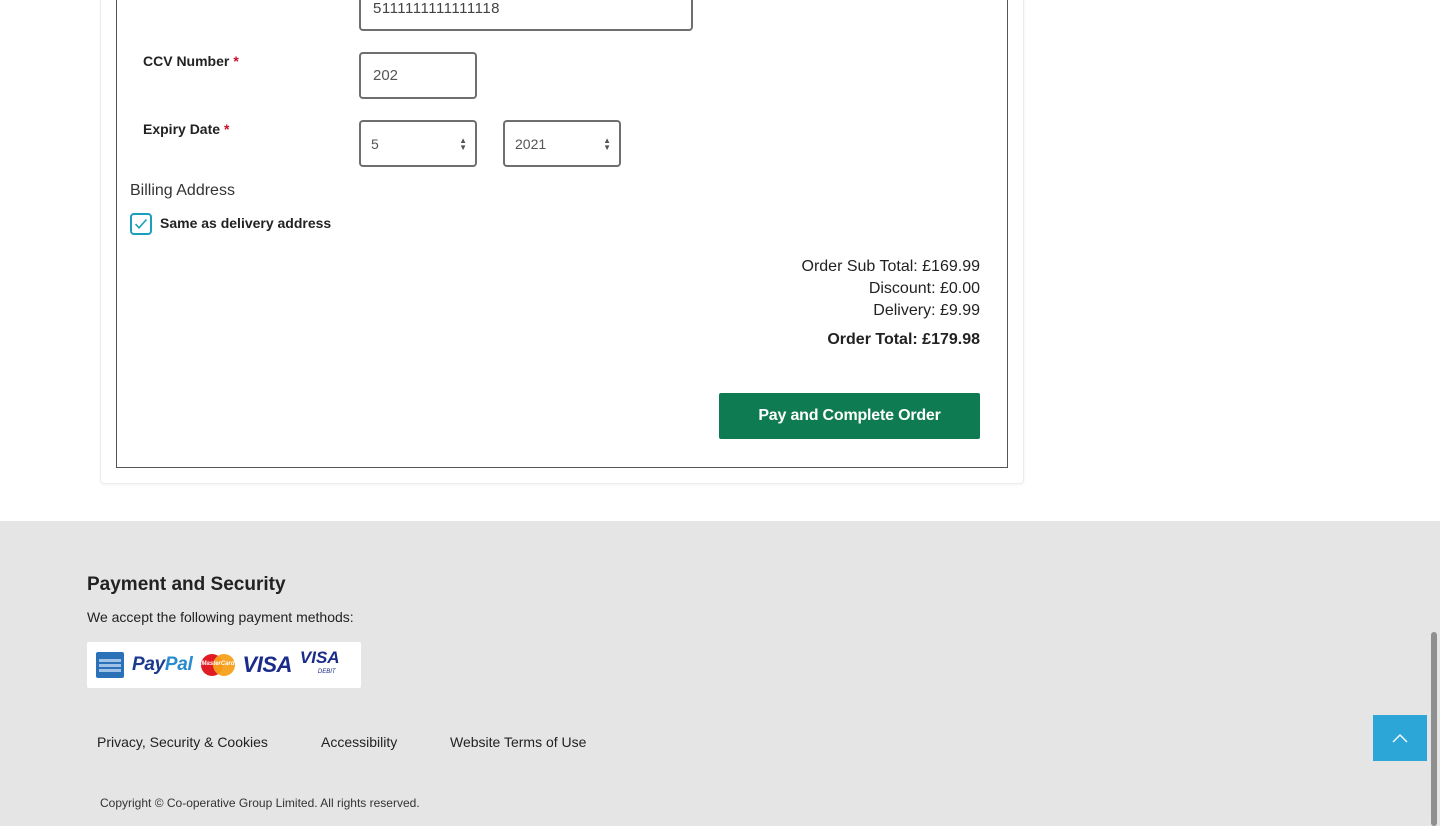 This screenshot has width=1440, height=826. Describe the element at coordinates (924, 288) in the screenshot. I see `discount-line: Discount: £0.00` at that location.